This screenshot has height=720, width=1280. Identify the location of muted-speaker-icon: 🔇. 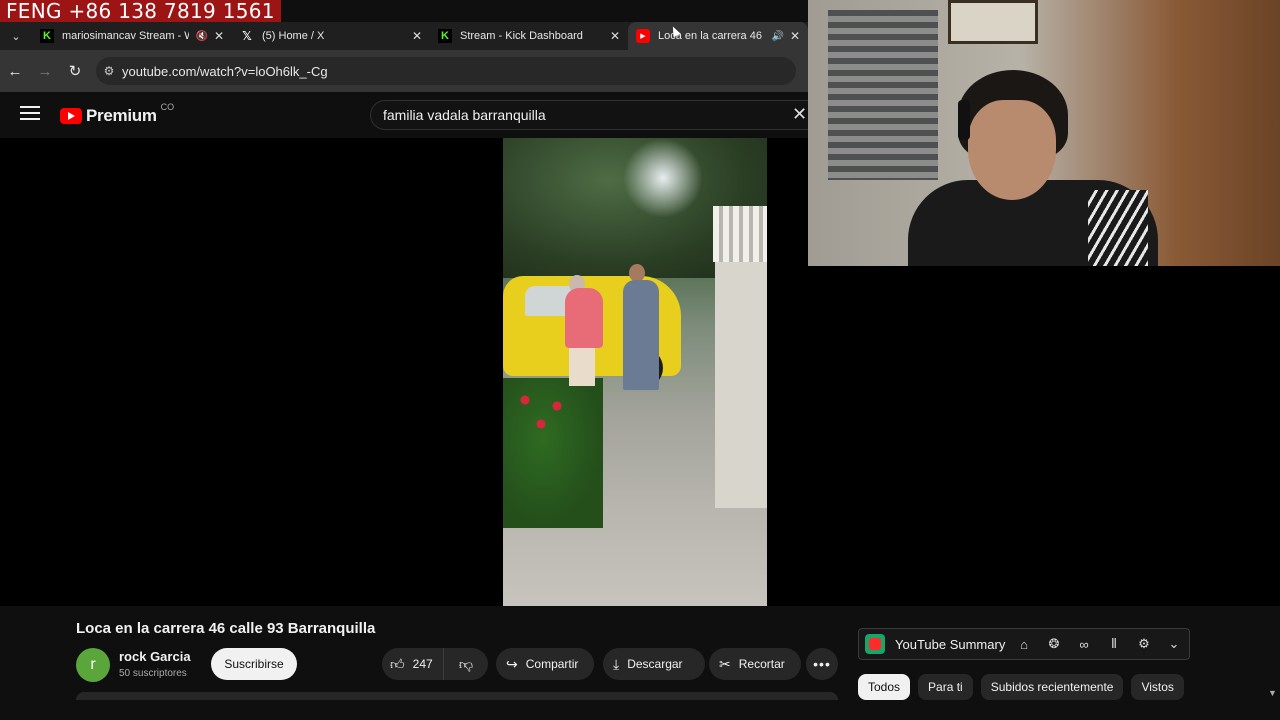
(201, 36).